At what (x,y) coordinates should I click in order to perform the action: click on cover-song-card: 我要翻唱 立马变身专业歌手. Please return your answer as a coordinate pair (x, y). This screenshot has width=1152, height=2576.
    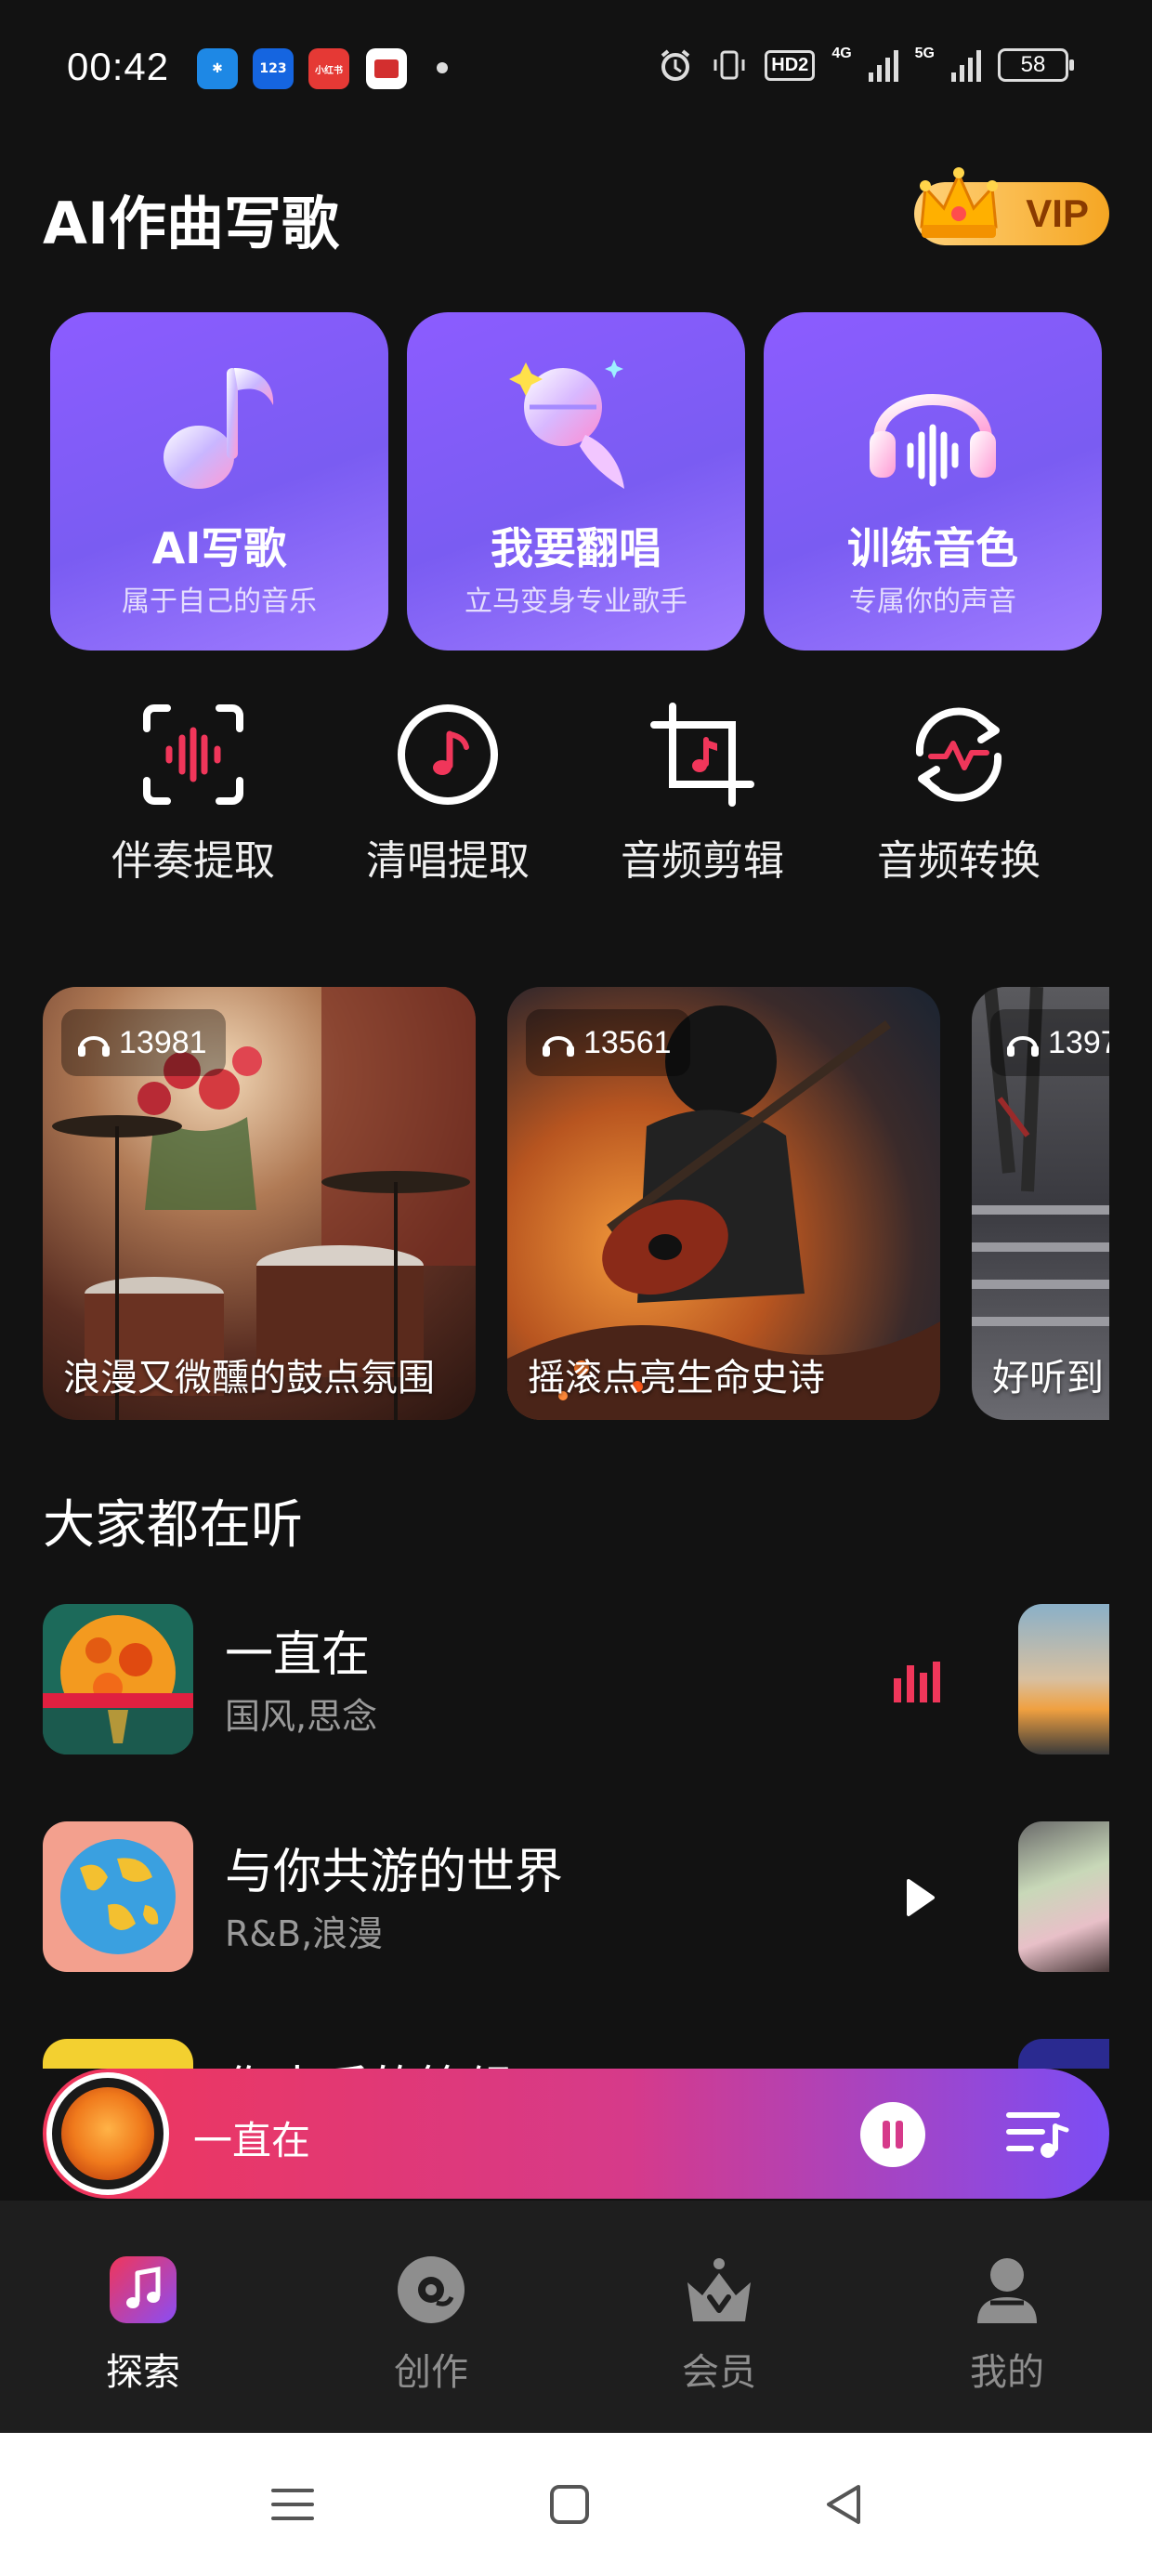
    Looking at the image, I should click on (576, 481).